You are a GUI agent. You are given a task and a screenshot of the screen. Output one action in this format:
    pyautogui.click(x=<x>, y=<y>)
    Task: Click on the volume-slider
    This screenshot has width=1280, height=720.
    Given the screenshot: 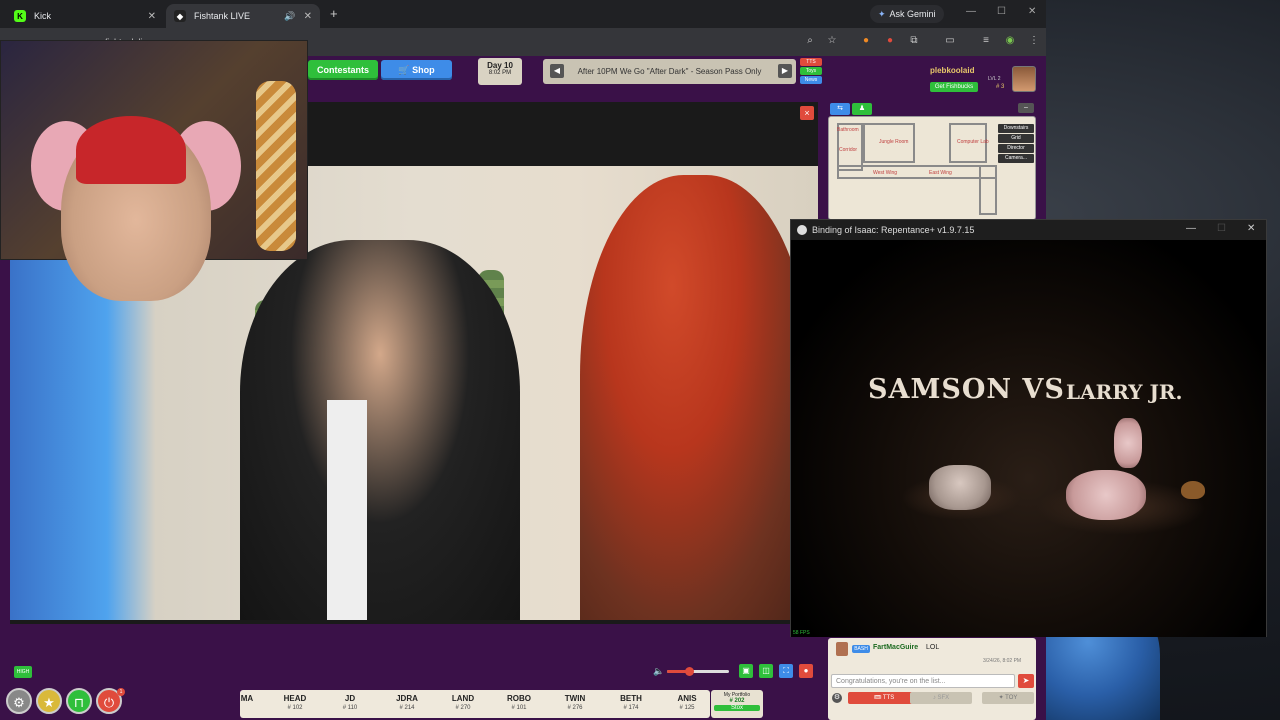 What is the action you would take?
    pyautogui.click(x=698, y=671)
    